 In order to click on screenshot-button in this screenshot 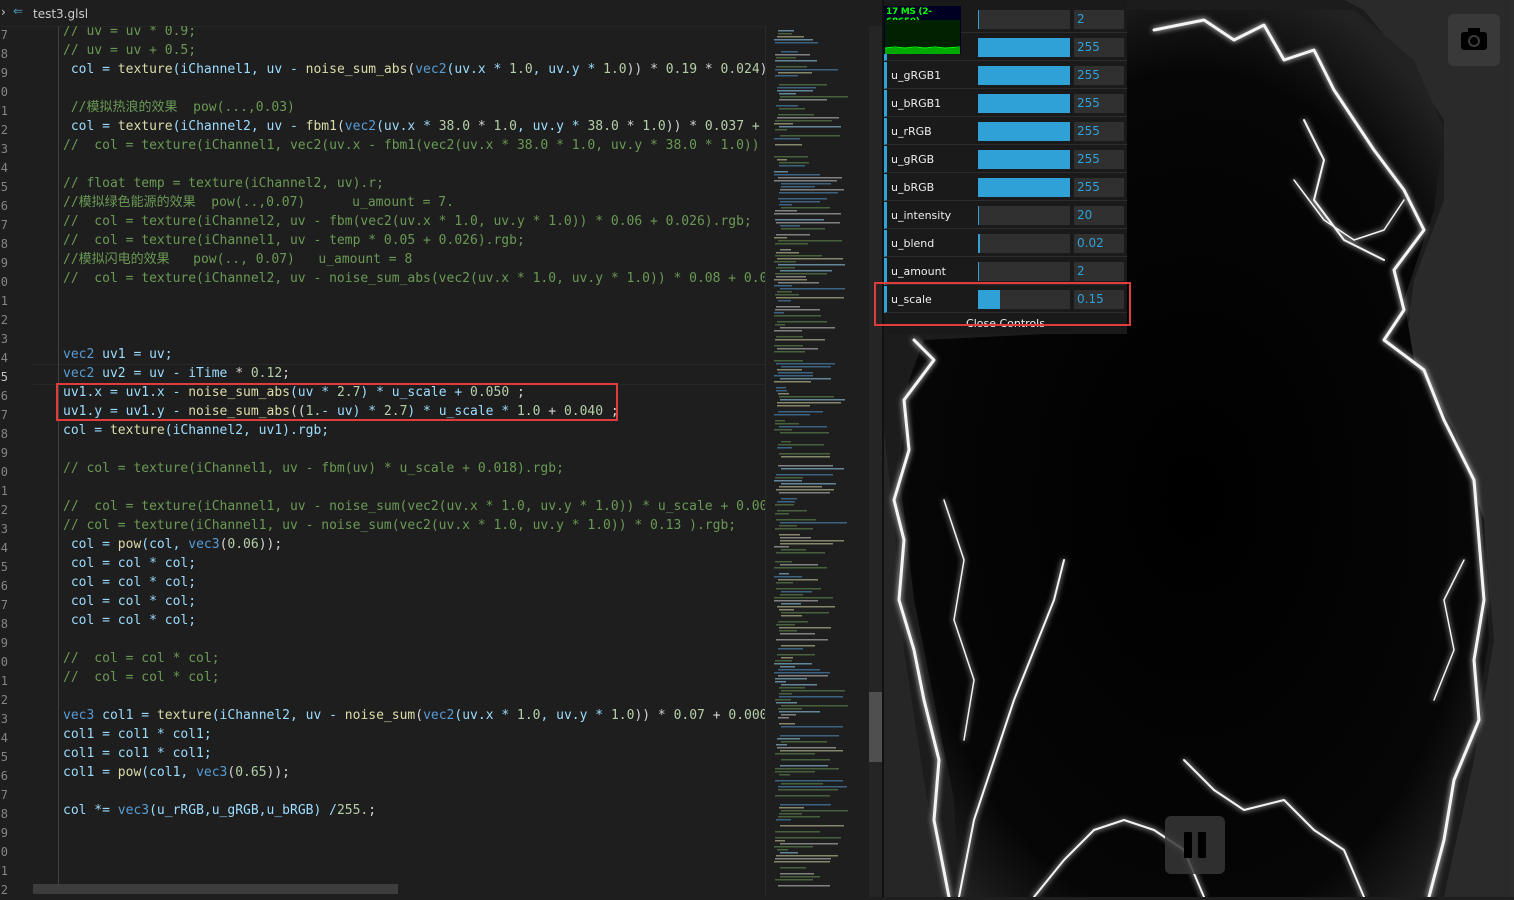, I will do `click(1474, 40)`.